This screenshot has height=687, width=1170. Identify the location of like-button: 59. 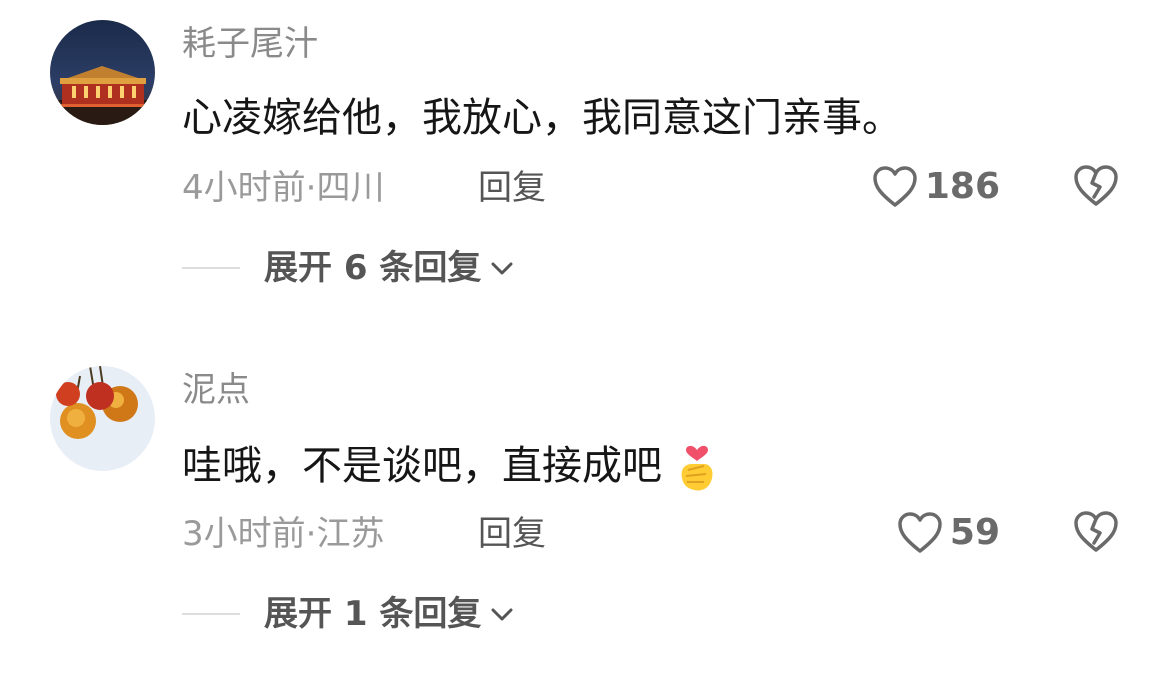
(948, 533).